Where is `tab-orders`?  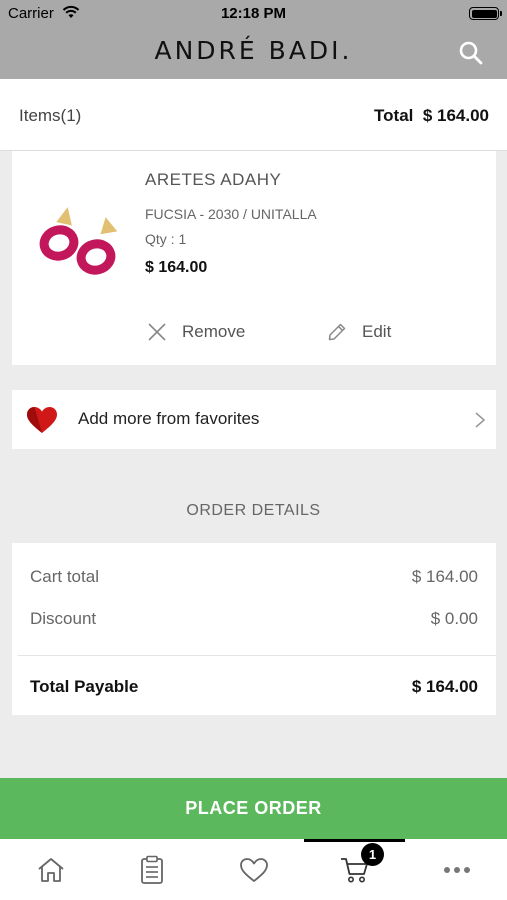 tab-orders is located at coordinates (151, 869).